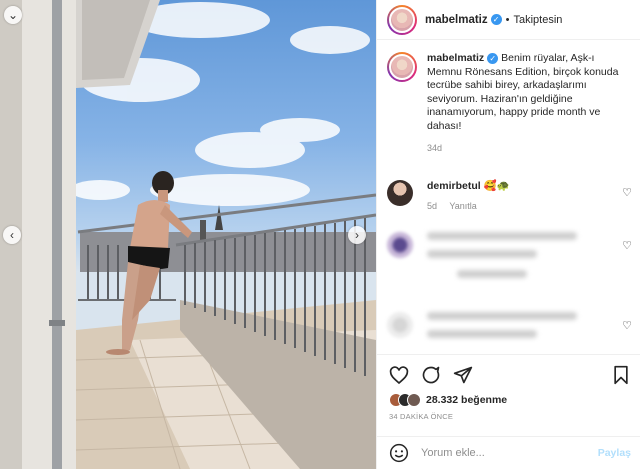 The height and width of the screenshot is (469, 640). I want to click on follow-status-button: Takiptesin, so click(538, 20).